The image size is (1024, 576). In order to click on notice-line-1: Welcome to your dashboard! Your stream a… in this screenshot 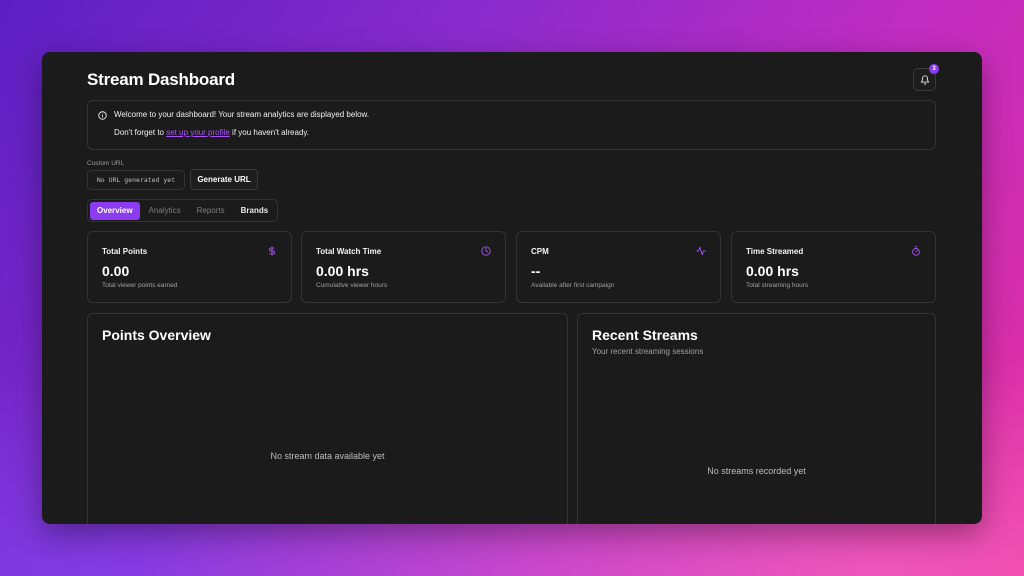, I will do `click(242, 114)`.